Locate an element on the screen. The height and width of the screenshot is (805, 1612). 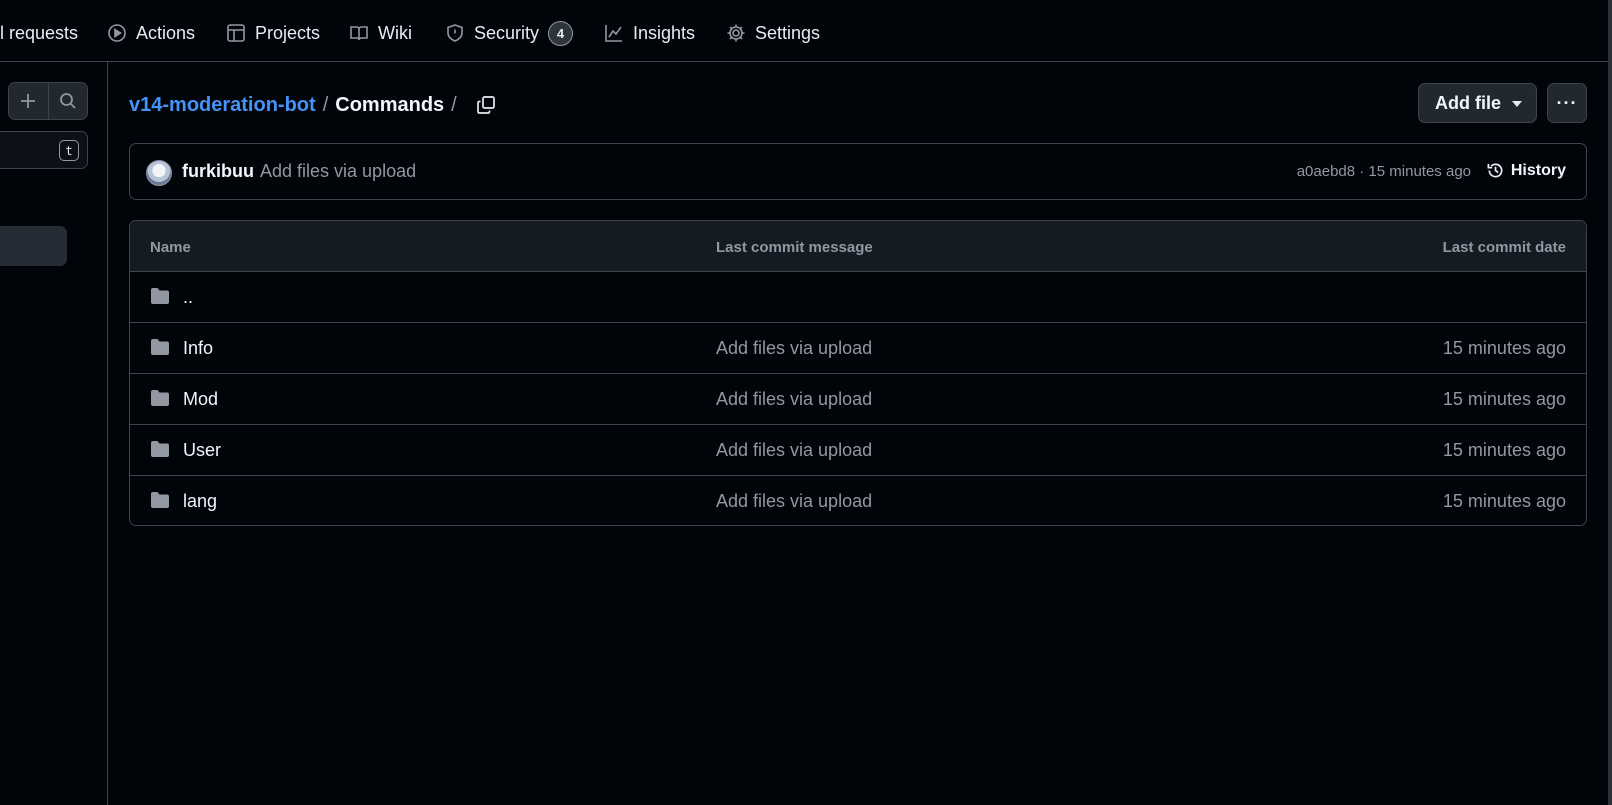
breadcrumb: v14-moderation-bot / Commands / is located at coordinates (314, 105).